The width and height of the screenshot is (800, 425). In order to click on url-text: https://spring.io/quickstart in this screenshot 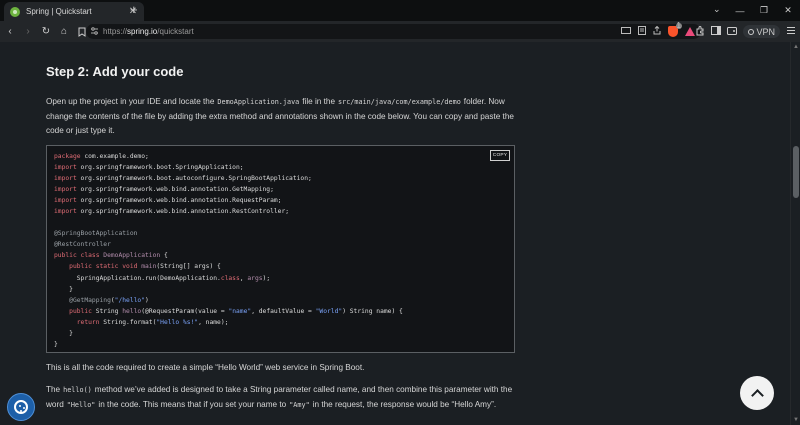, I will do `click(148, 31)`.